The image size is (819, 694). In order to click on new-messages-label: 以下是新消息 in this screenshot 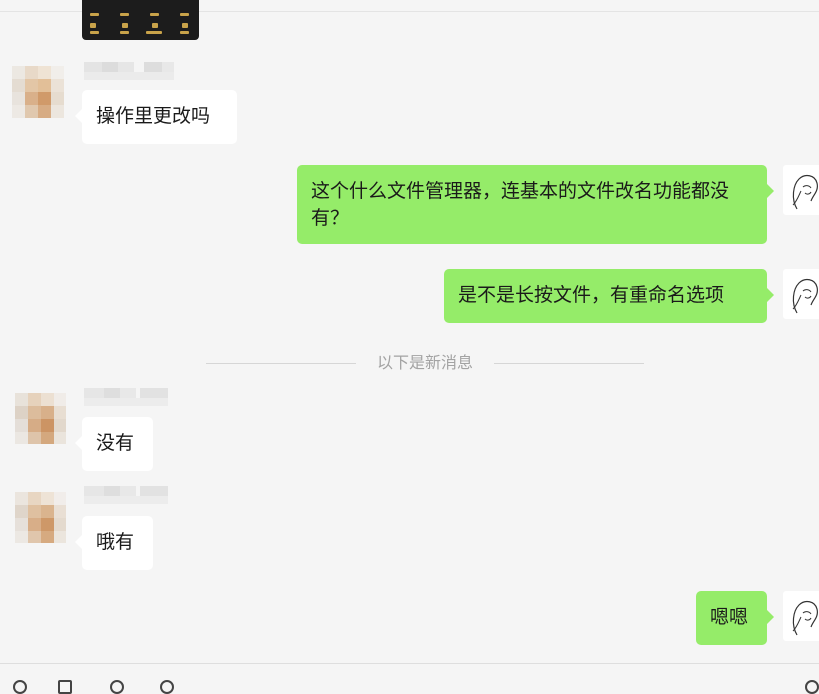, I will do `click(424, 362)`.